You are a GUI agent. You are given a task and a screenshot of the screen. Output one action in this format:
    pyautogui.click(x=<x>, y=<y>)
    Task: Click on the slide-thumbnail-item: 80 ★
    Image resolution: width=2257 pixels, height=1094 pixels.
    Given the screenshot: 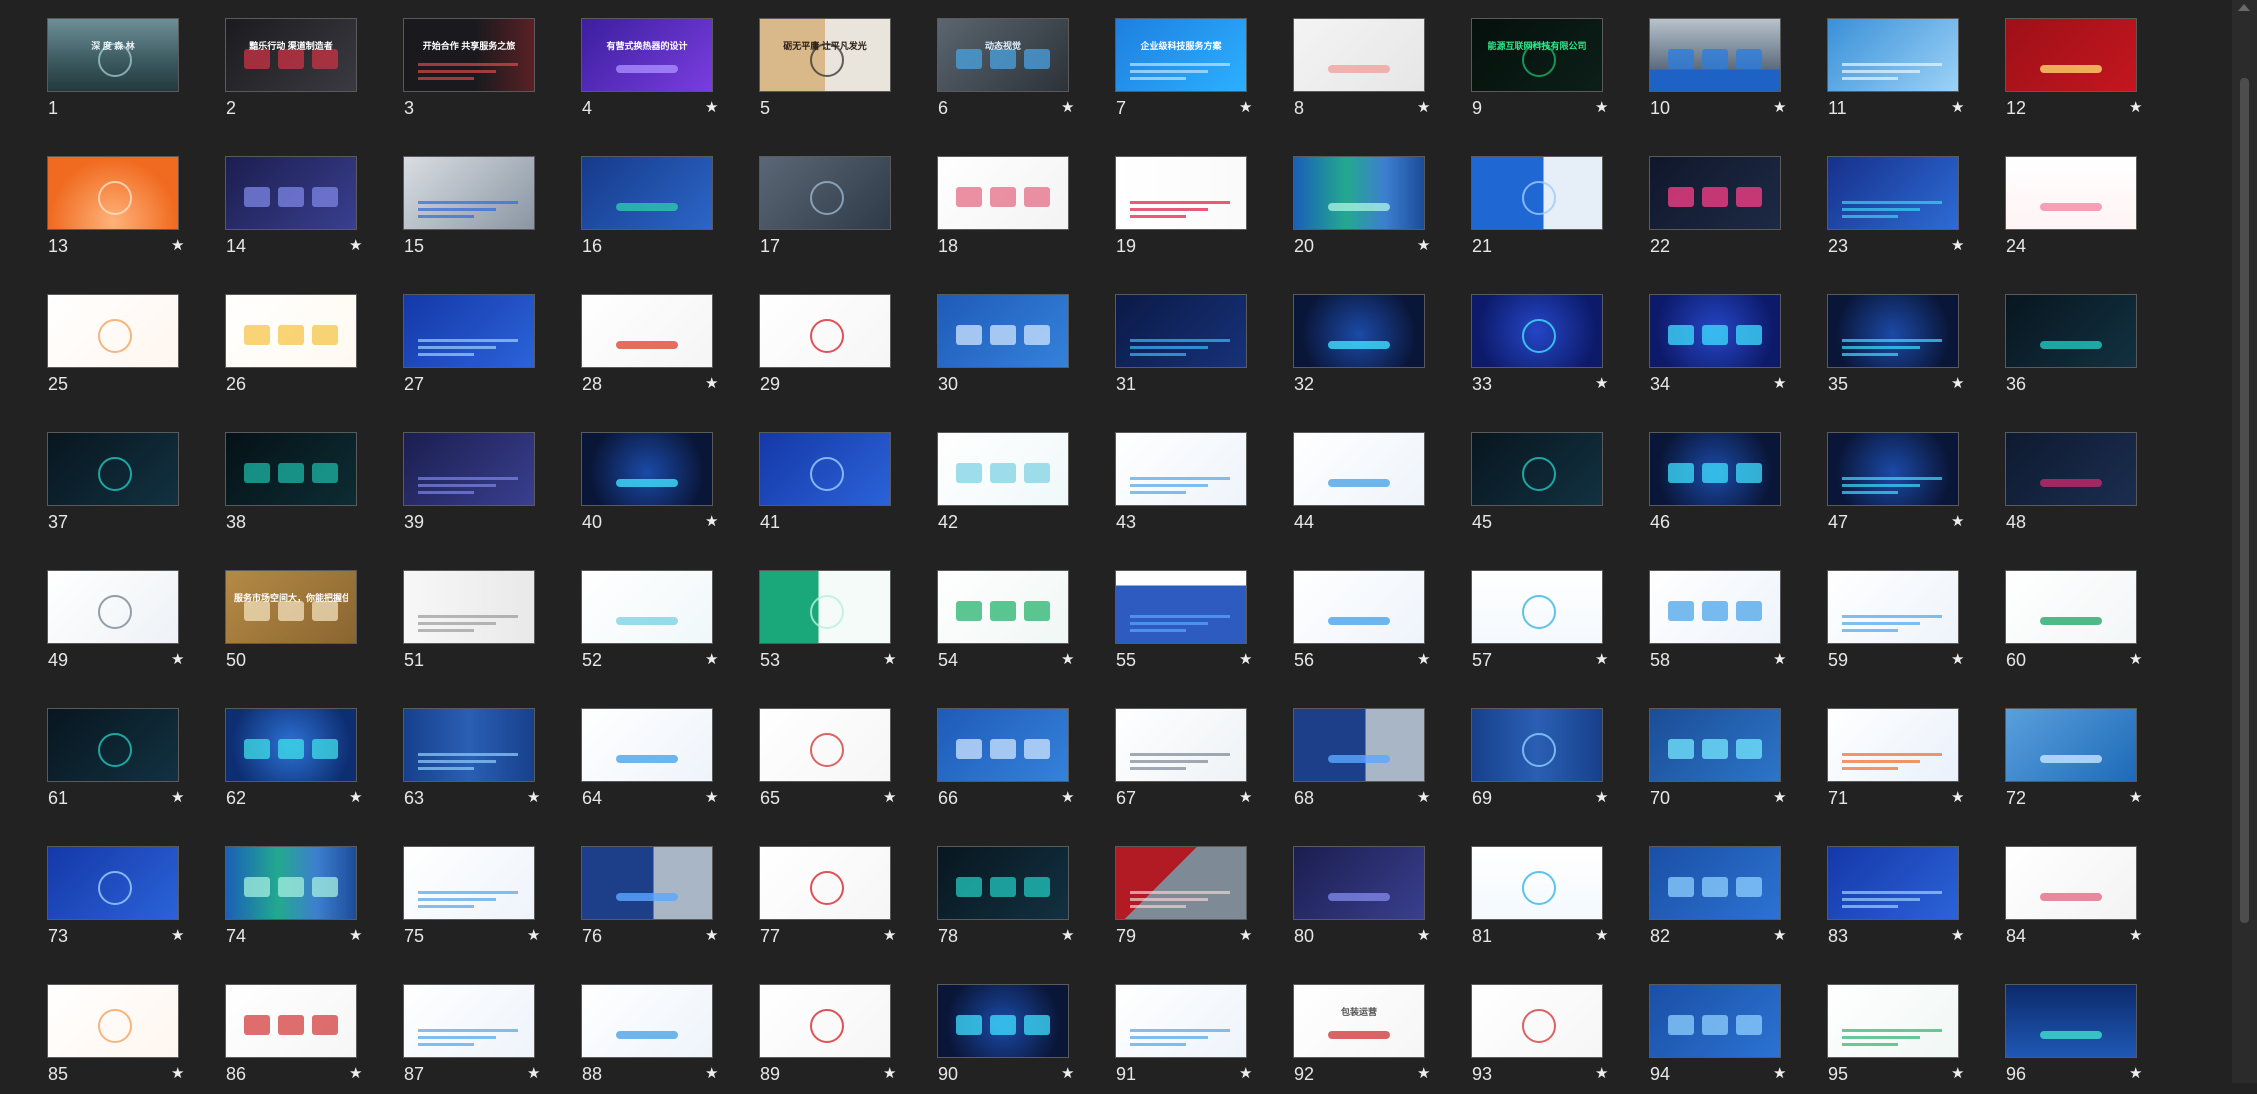 What is the action you would take?
    pyautogui.click(x=1368, y=901)
    